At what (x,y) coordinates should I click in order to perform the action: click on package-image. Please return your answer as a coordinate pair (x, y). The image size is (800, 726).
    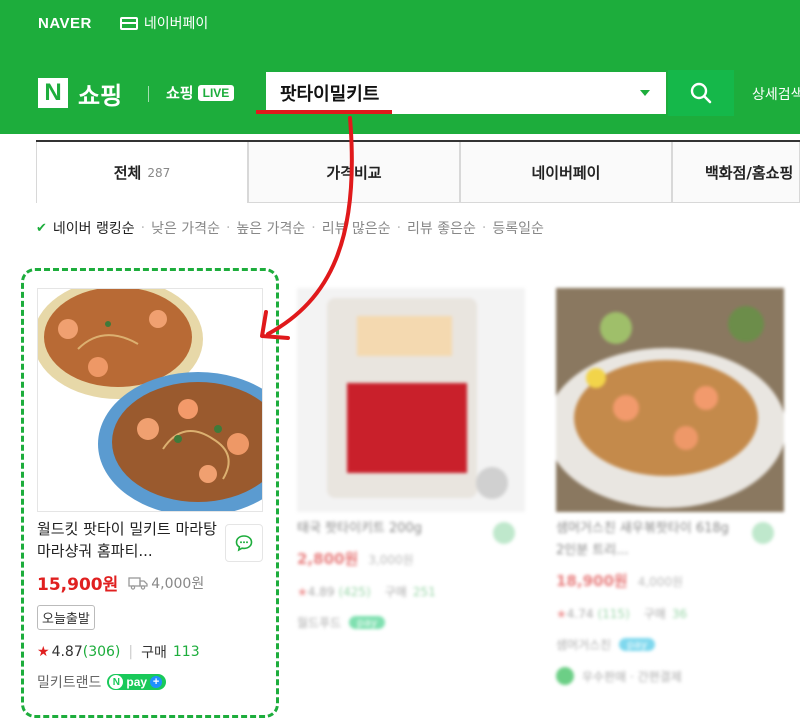
    Looking at the image, I should click on (417, 398).